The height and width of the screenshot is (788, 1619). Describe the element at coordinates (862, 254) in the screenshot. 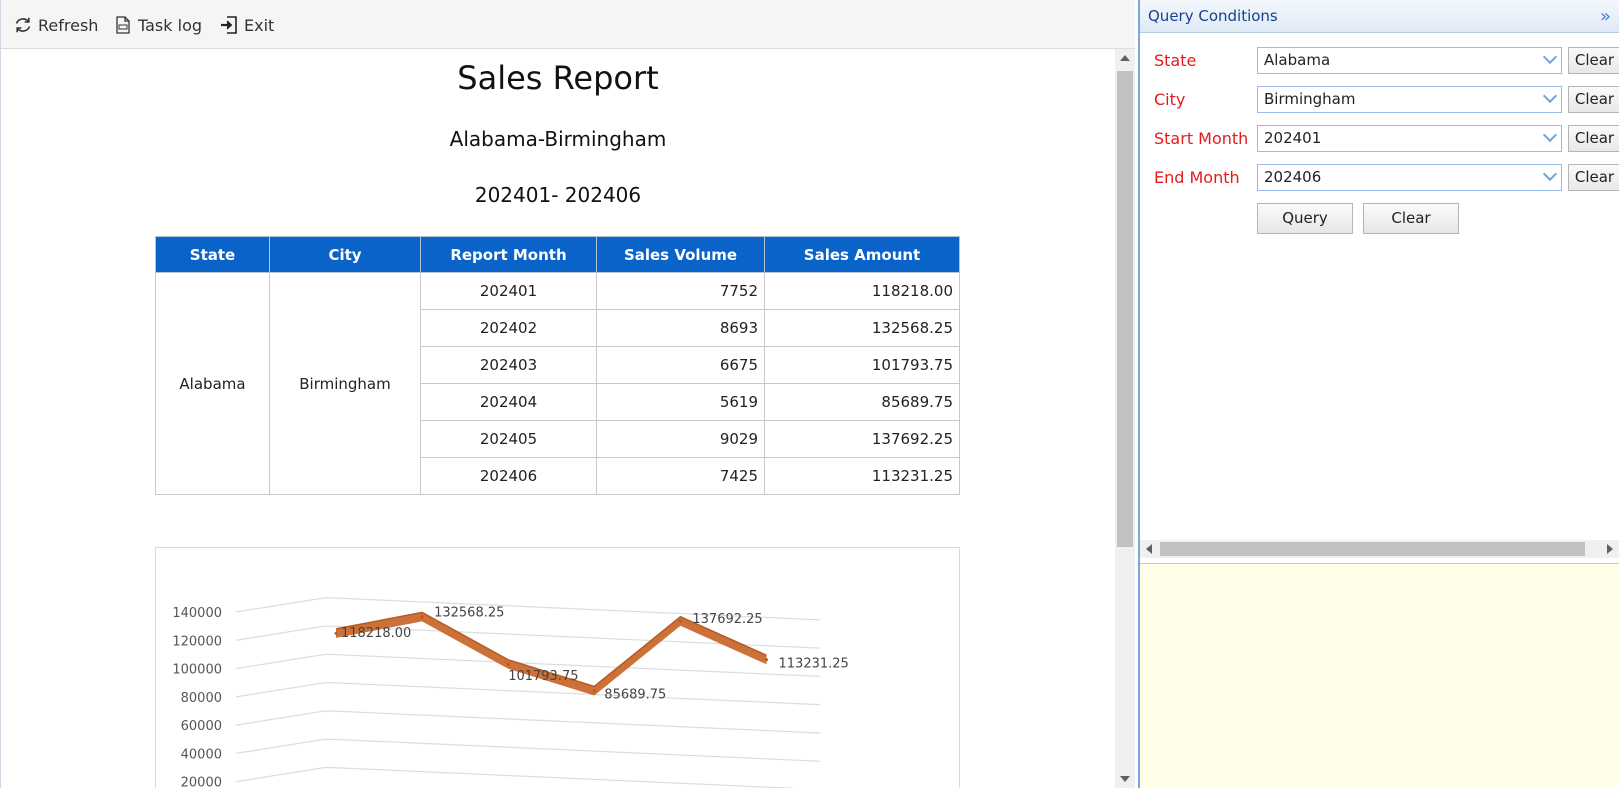

I see `header-sales-amount: Sales Amount` at that location.